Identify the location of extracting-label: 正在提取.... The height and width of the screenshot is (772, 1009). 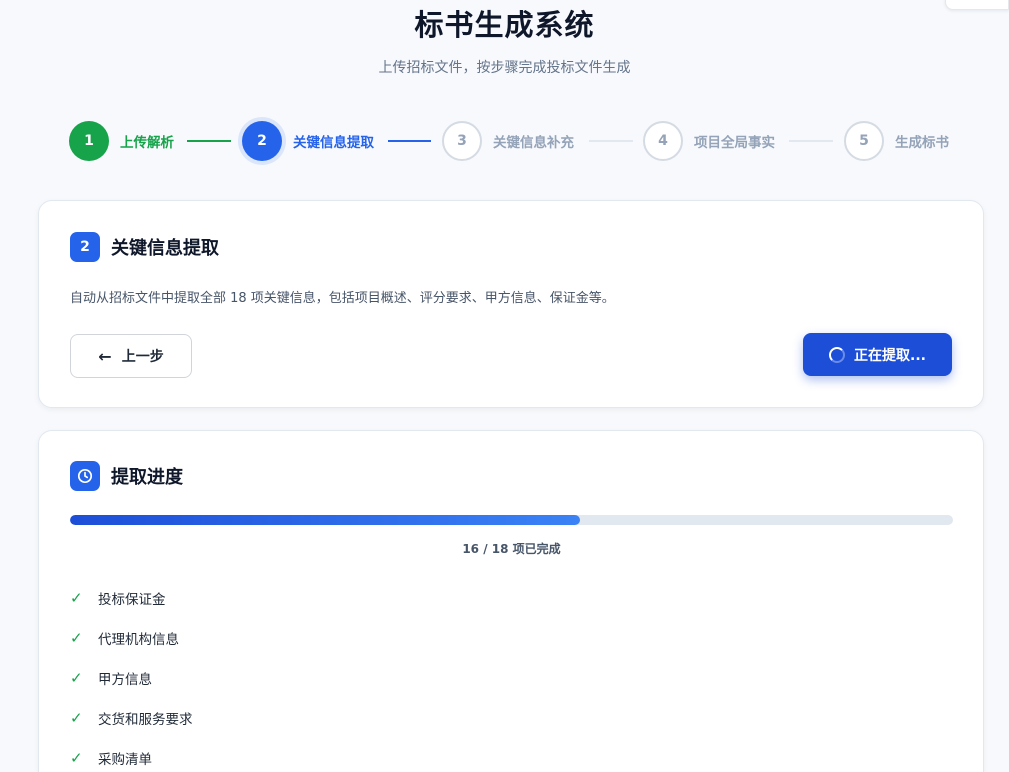
(890, 355).